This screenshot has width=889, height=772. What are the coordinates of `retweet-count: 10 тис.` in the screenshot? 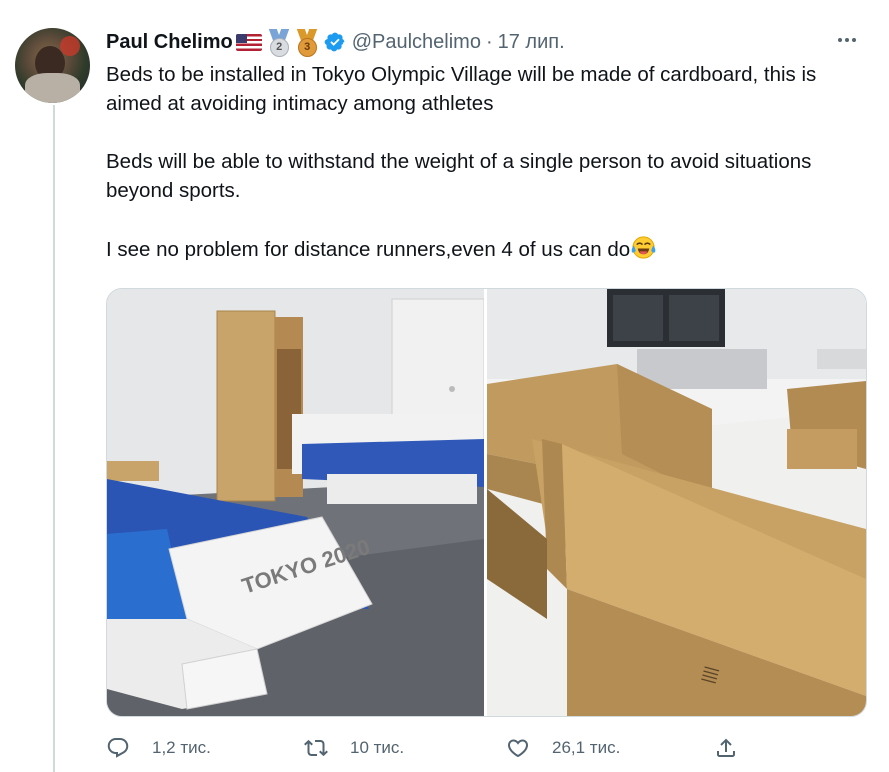 It's located at (377, 747).